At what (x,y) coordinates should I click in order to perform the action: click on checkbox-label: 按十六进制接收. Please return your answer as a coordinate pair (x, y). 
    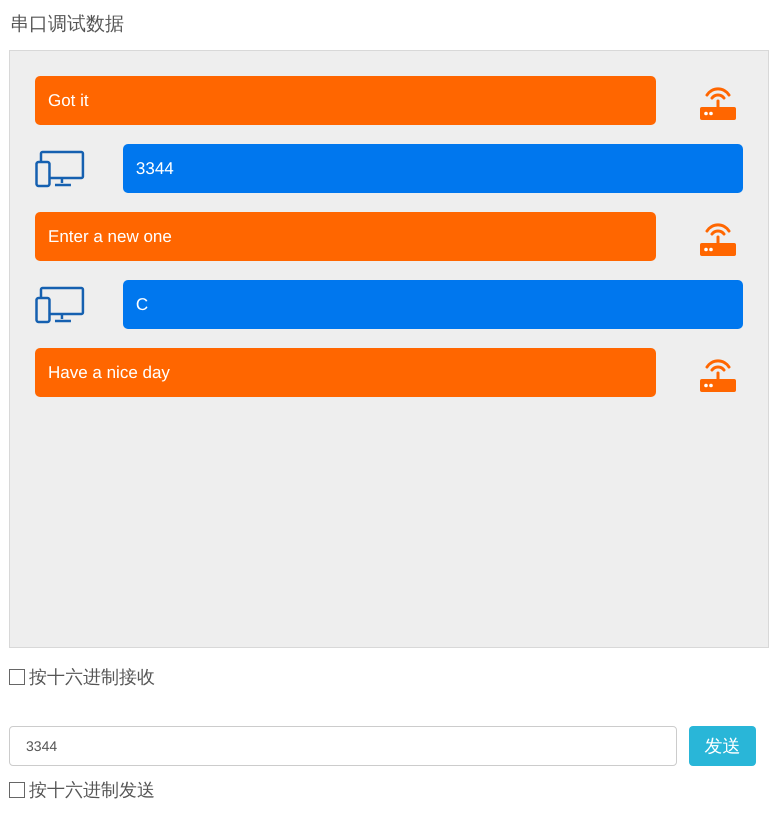
    Looking at the image, I should click on (92, 677).